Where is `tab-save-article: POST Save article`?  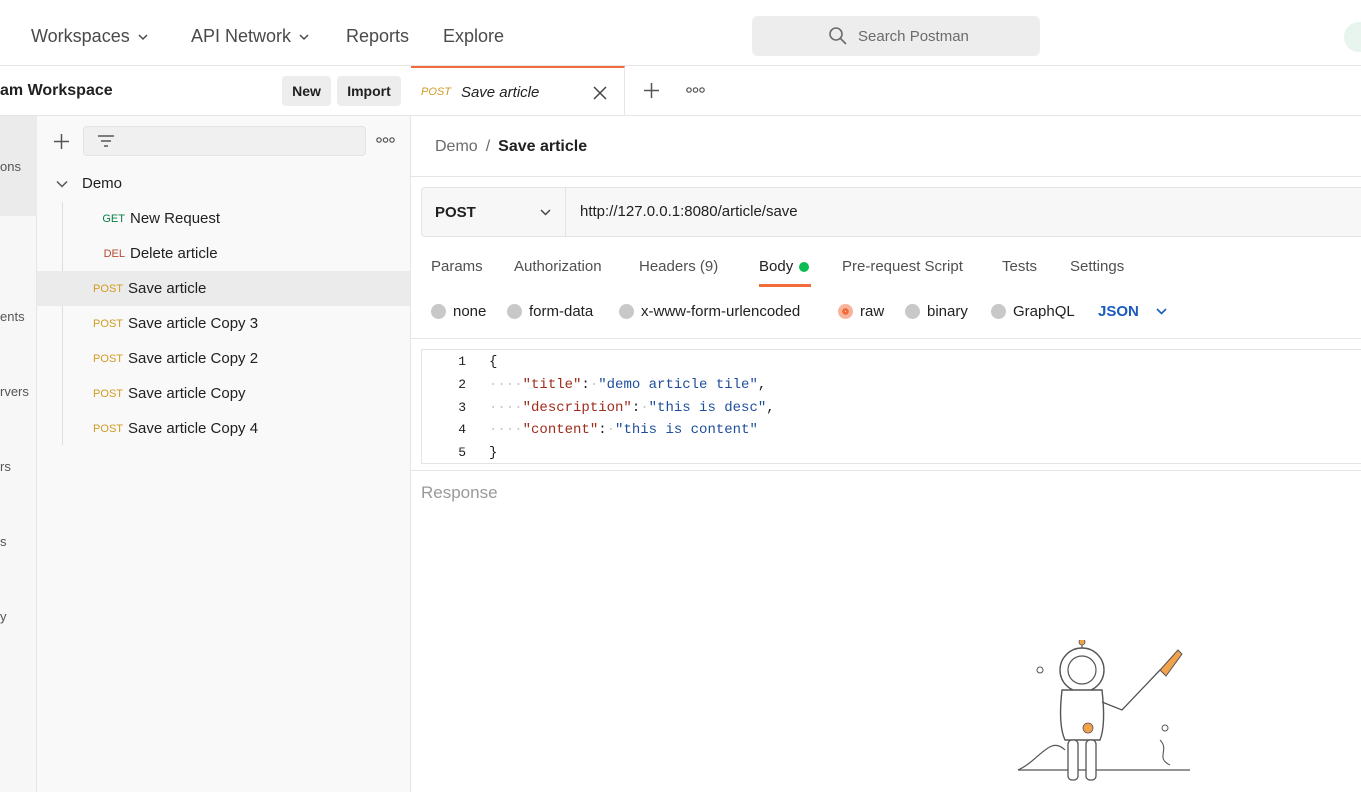
tab-save-article: POST Save article is located at coordinates (518, 91).